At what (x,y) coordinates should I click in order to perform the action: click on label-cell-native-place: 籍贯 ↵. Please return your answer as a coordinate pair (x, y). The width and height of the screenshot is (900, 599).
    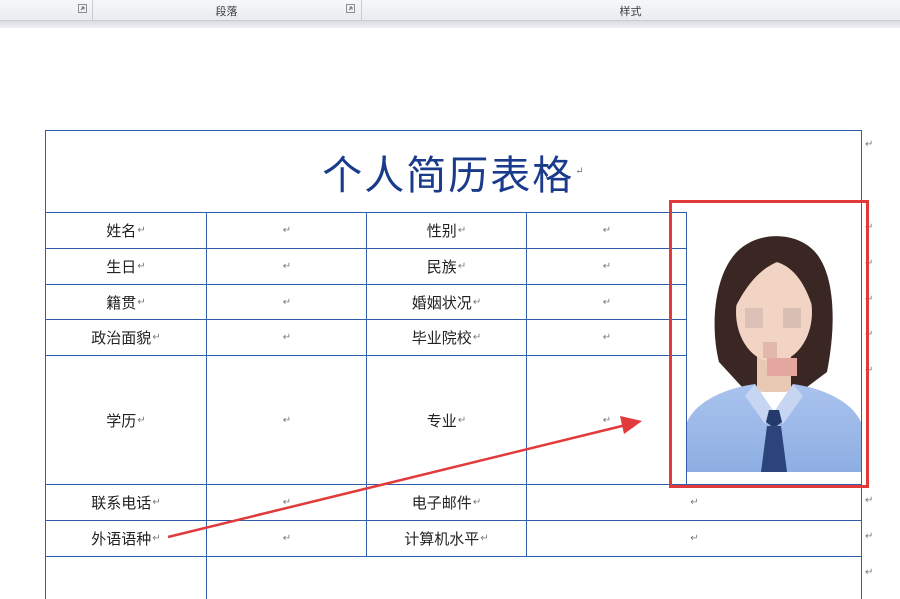
    Looking at the image, I should click on (126, 302).